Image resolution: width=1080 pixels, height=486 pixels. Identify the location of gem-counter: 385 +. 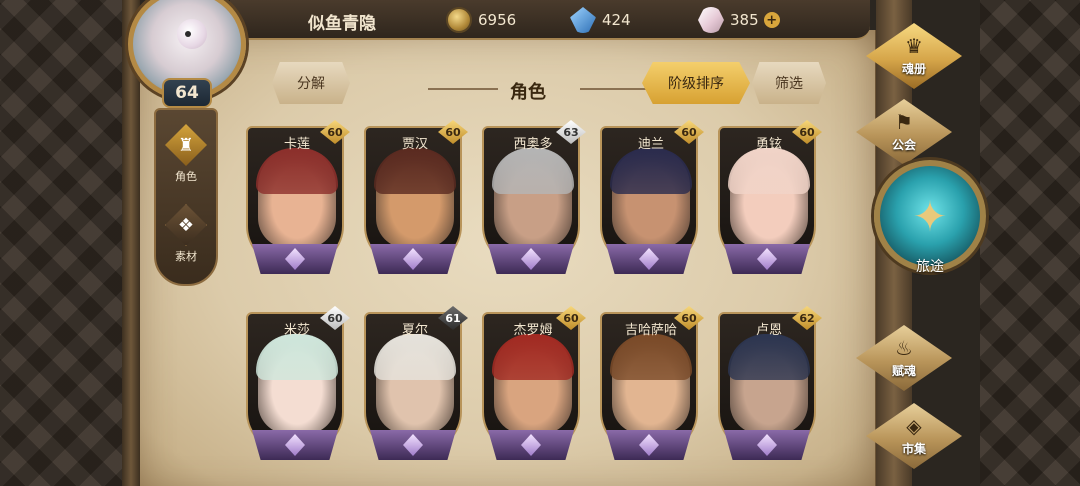
(739, 20).